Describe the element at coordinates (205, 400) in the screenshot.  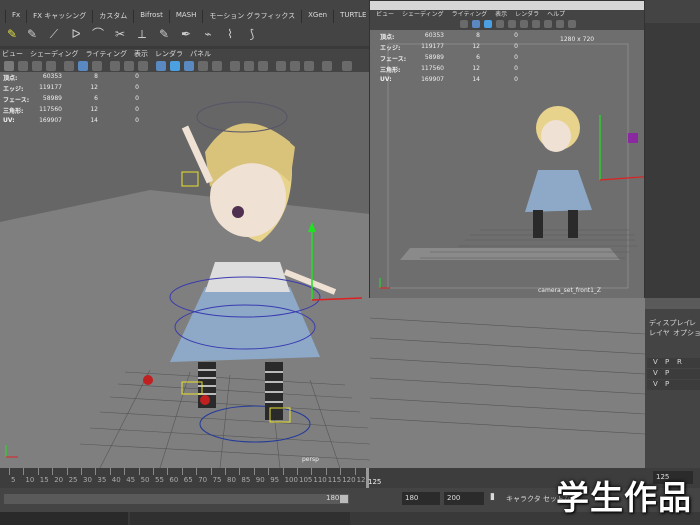
I see `foot-control-right` at that location.